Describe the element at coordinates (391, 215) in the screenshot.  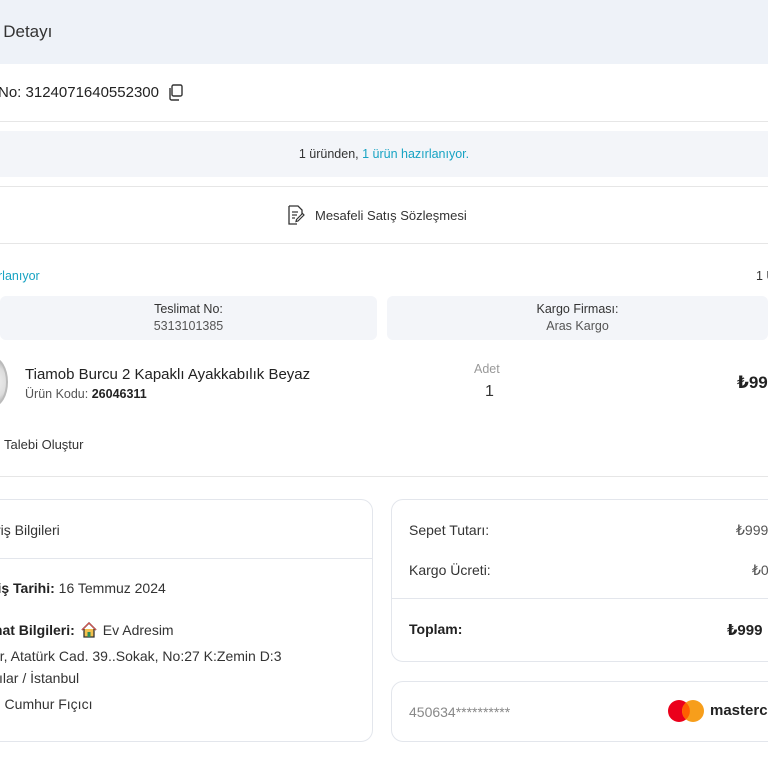
I see `contract-label: Mesafeli Satış Sözleşmesi` at that location.